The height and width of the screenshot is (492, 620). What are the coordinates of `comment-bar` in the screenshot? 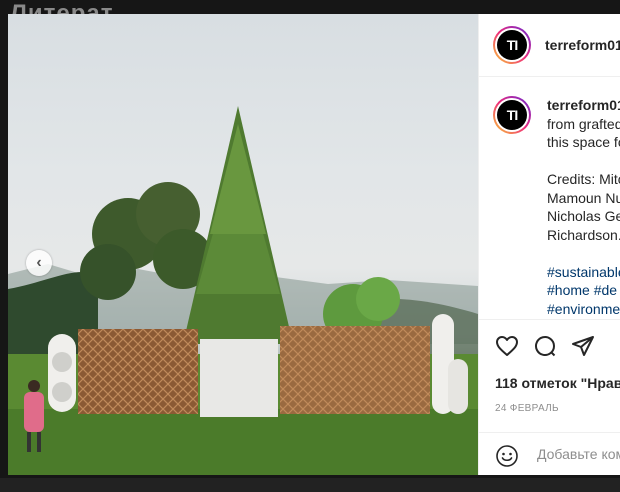 It's located at (549, 453).